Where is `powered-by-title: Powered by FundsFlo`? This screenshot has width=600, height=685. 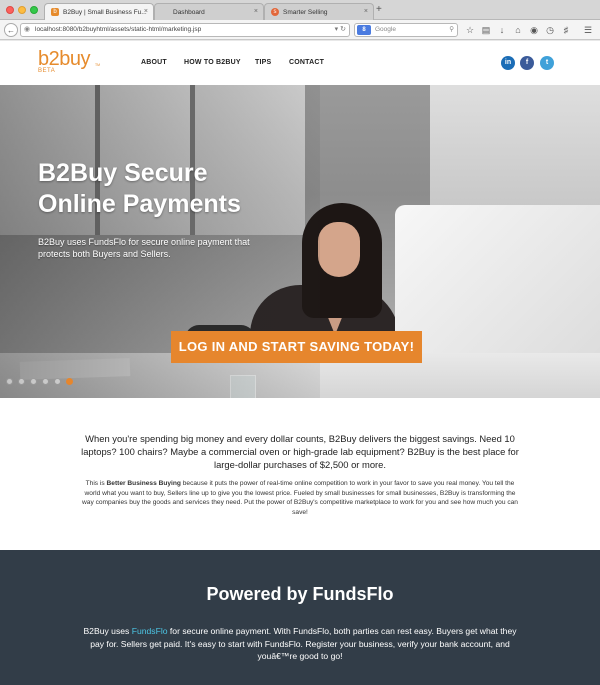 powered-by-title: Powered by FundsFlo is located at coordinates (300, 594).